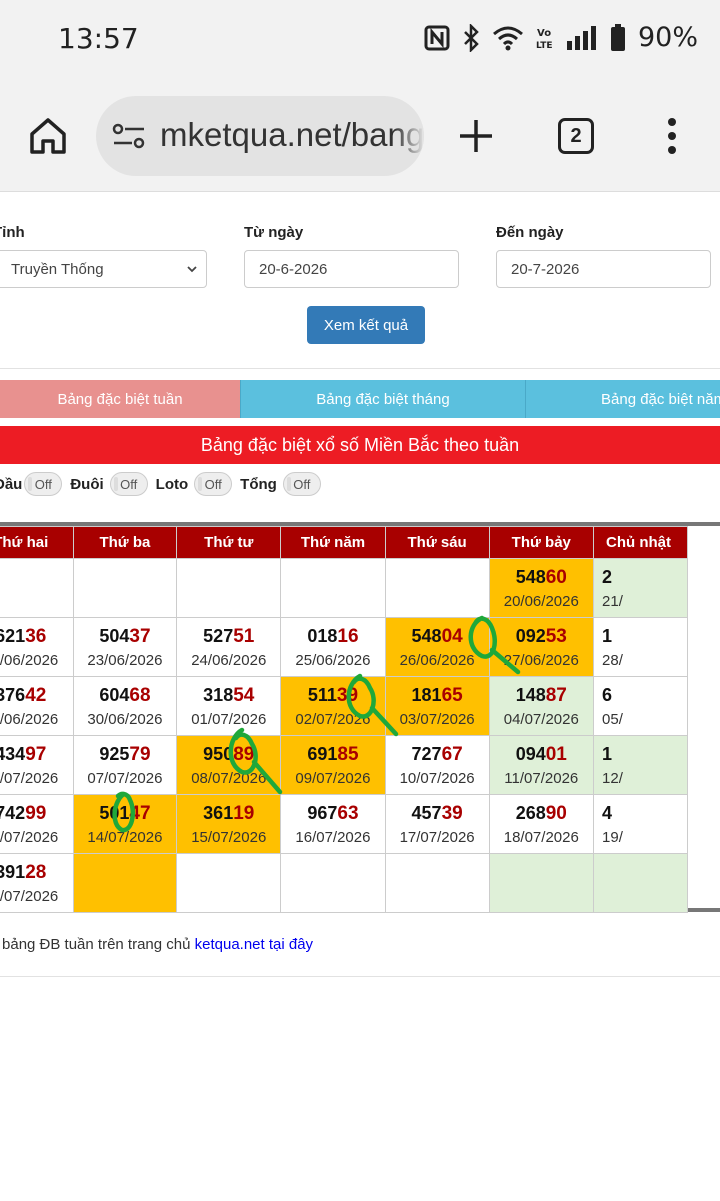 The width and height of the screenshot is (720, 1201). What do you see at coordinates (541, 719) in the screenshot?
I see `result-date: 04/07/2026` at bounding box center [541, 719].